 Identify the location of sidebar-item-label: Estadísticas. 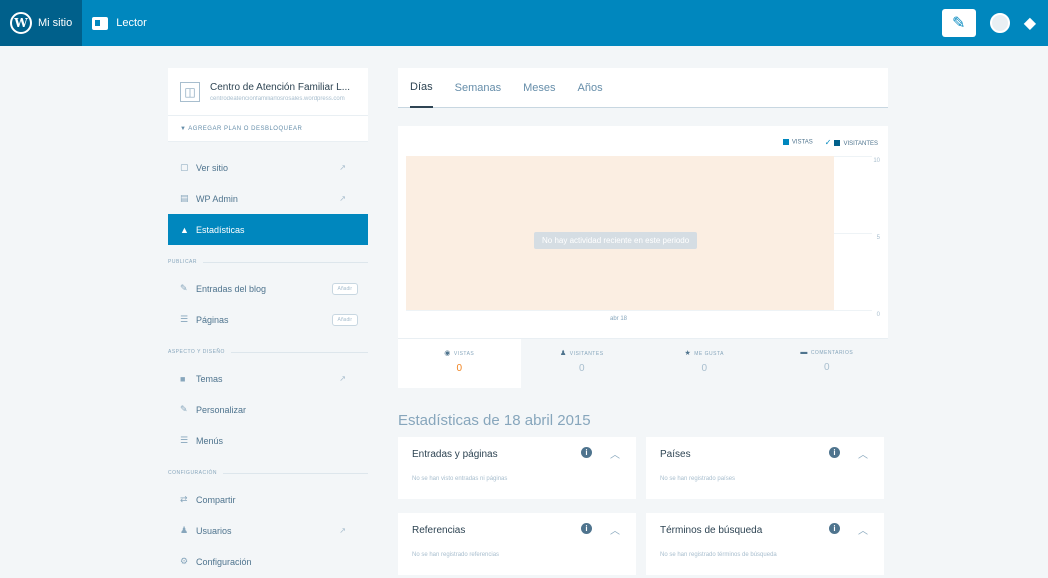
(220, 229).